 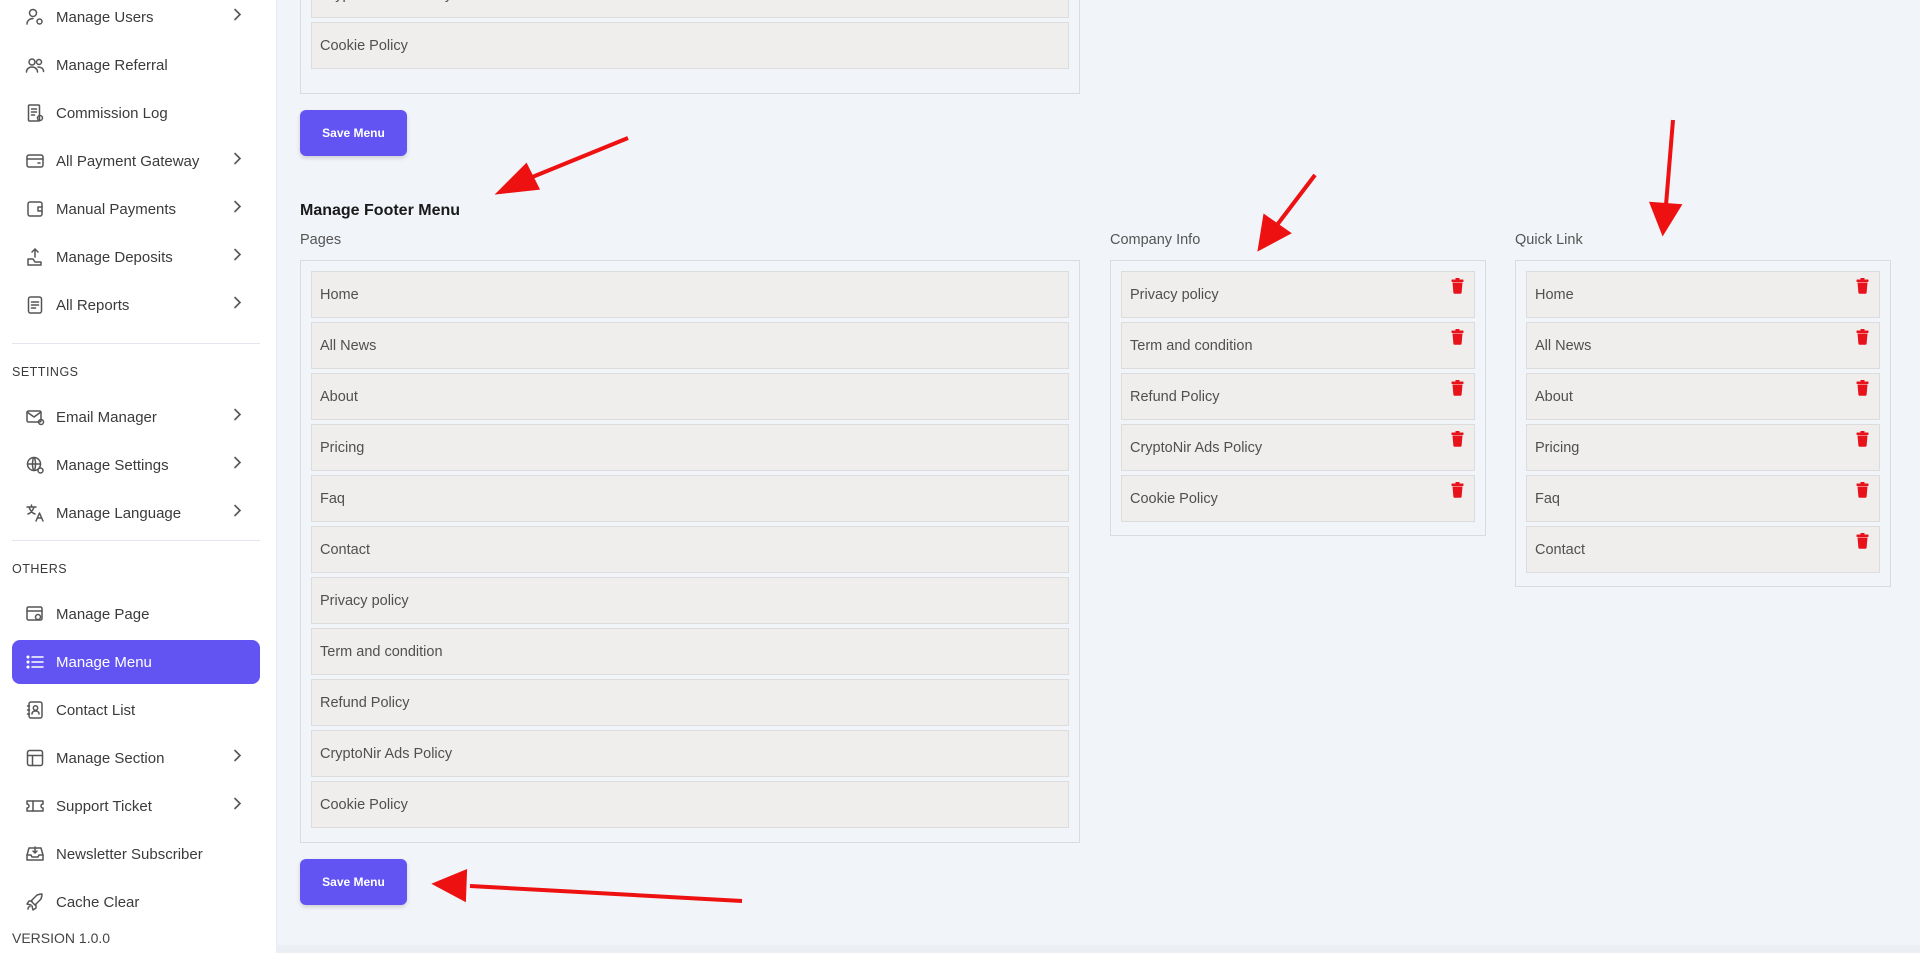 What do you see at coordinates (1560, 549) in the screenshot?
I see `menu-item-label: Contact` at bounding box center [1560, 549].